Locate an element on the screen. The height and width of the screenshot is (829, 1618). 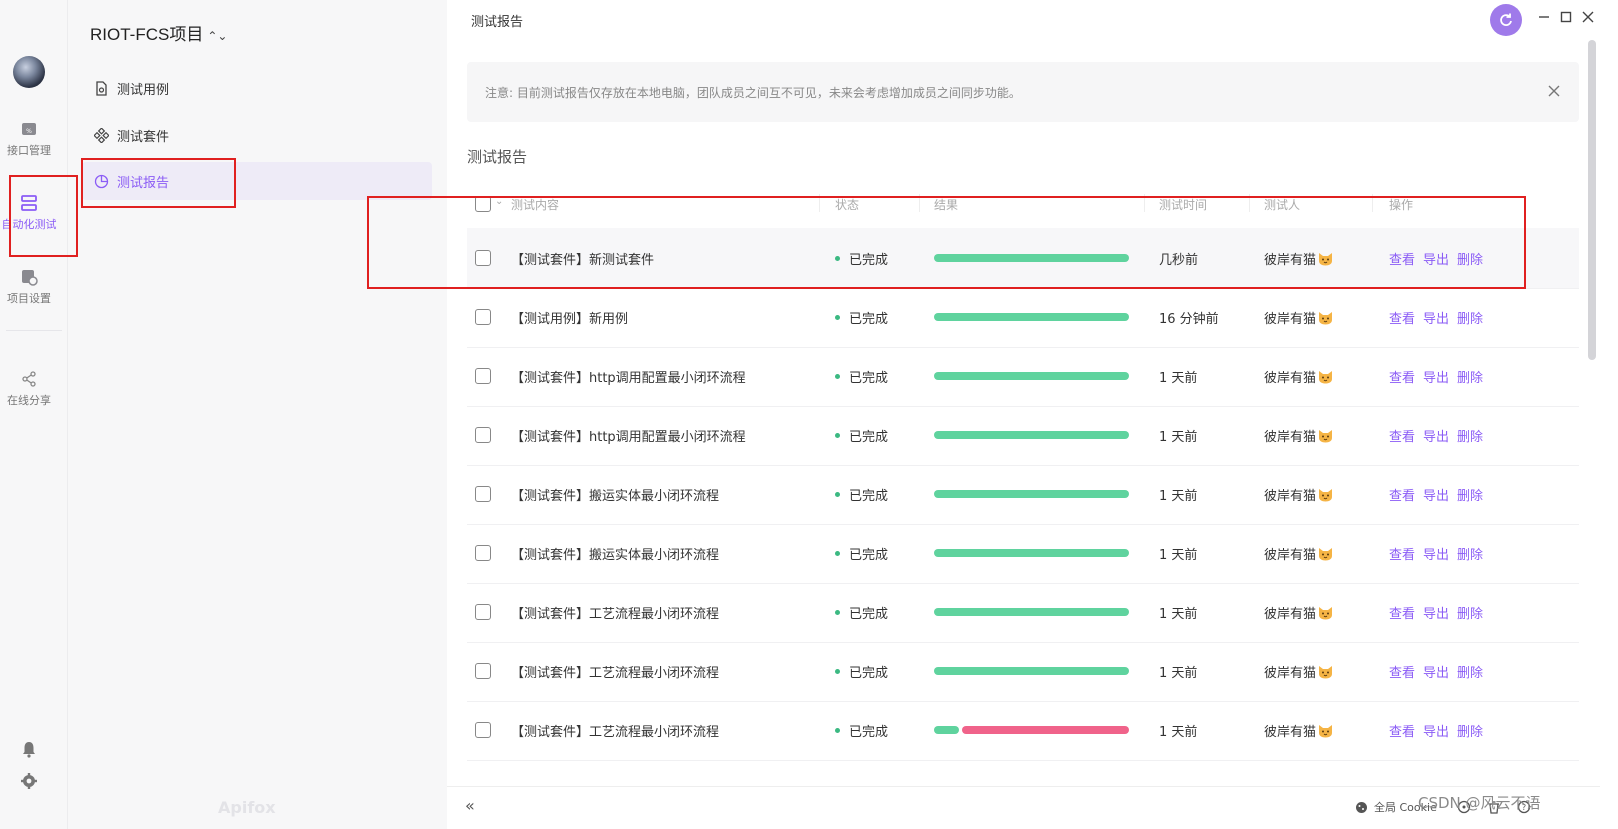
result-bar is located at coordinates (1031, 671).